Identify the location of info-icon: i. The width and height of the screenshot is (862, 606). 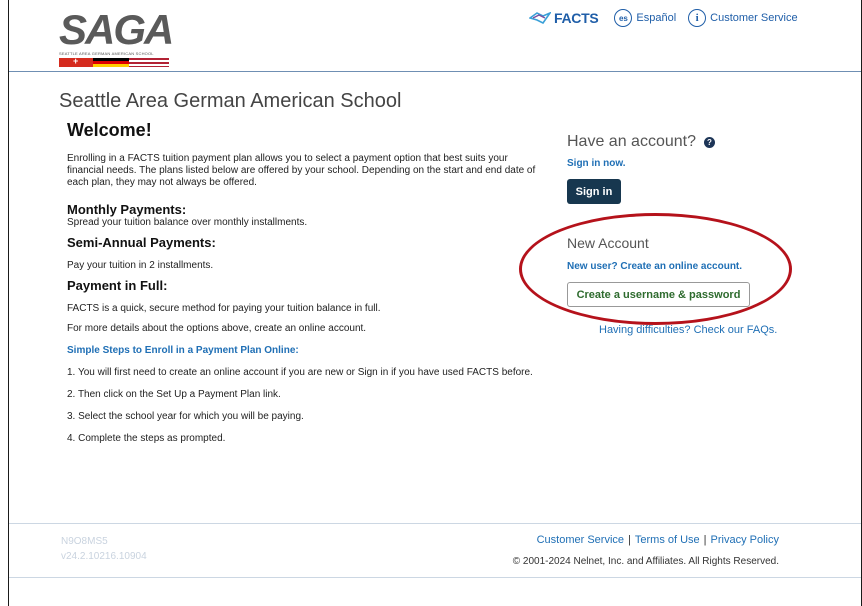
(697, 18).